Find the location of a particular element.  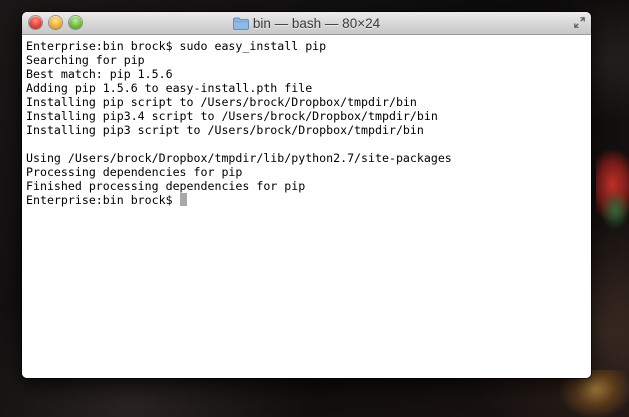

terminal-line: Best match: pip 1.5.6 is located at coordinates (99, 74).